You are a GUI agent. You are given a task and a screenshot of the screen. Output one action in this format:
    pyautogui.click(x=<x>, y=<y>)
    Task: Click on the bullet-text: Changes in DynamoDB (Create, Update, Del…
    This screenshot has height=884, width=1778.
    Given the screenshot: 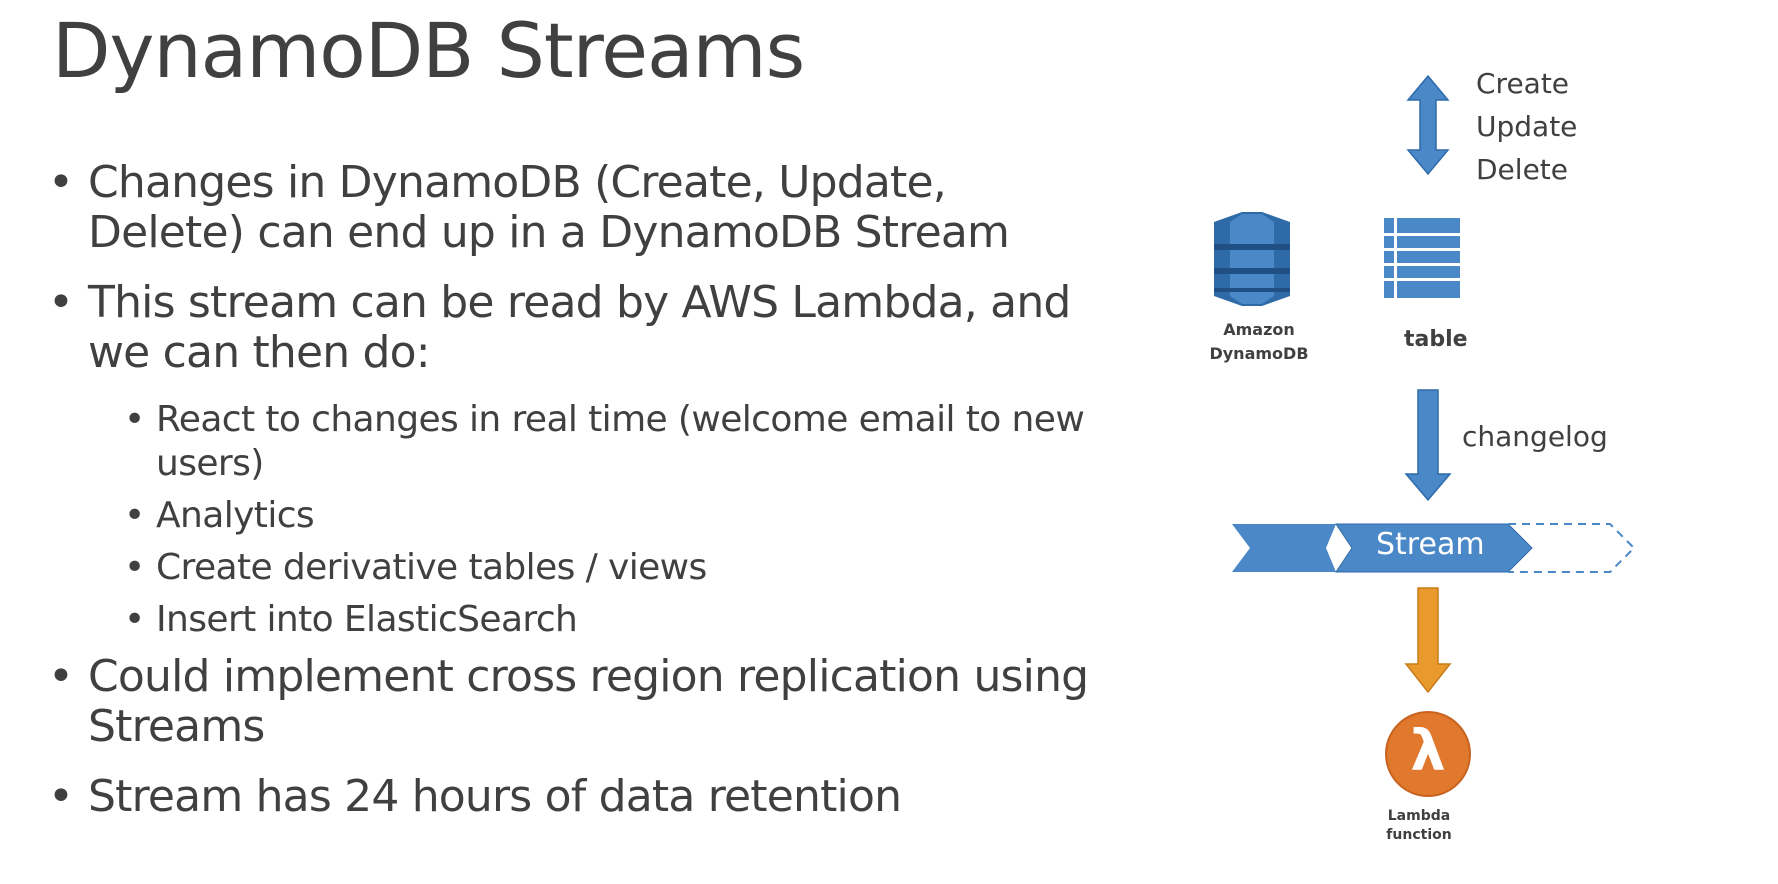 What is the action you would take?
    pyautogui.click(x=549, y=207)
    